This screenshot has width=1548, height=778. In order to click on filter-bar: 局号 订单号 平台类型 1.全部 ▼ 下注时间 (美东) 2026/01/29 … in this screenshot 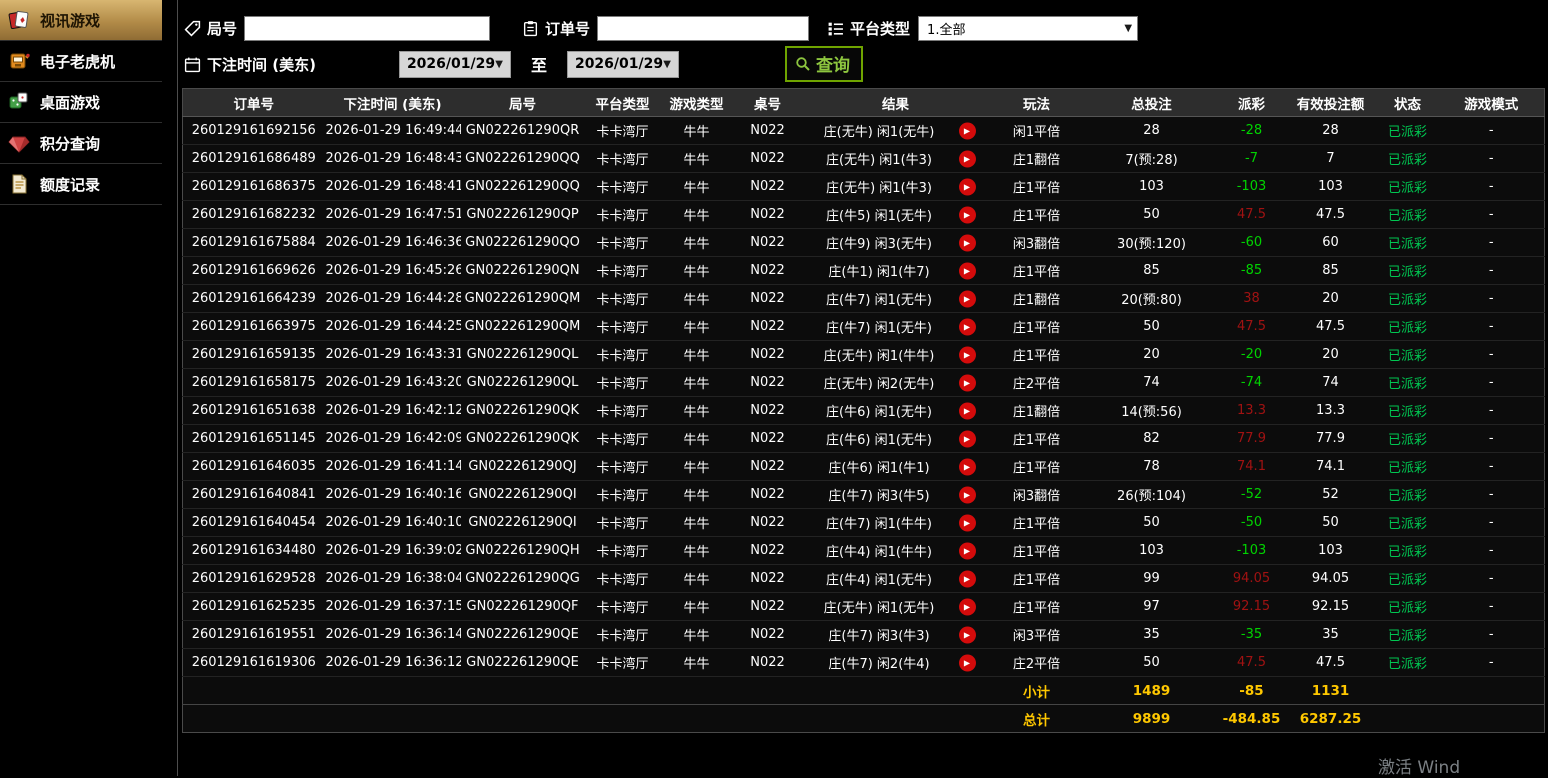, I will do `click(863, 44)`.